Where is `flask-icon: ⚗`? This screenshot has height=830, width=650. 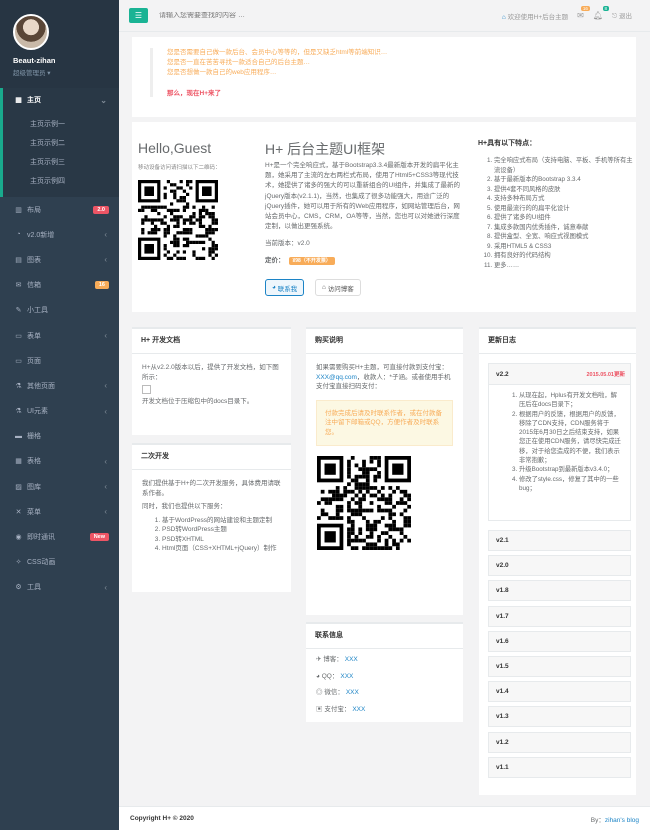 flask-icon: ⚗ is located at coordinates (18, 412).